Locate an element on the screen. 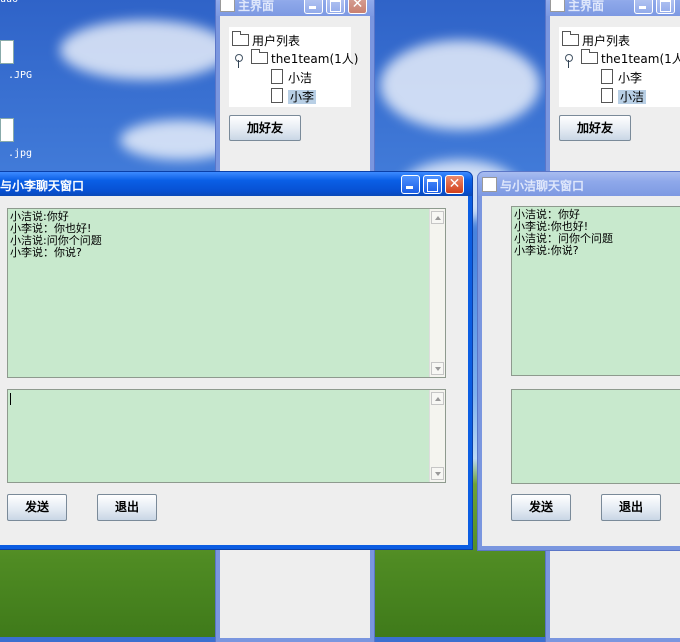  title-bar: 与小李聊天窗口 ✕ is located at coordinates (236, 184).